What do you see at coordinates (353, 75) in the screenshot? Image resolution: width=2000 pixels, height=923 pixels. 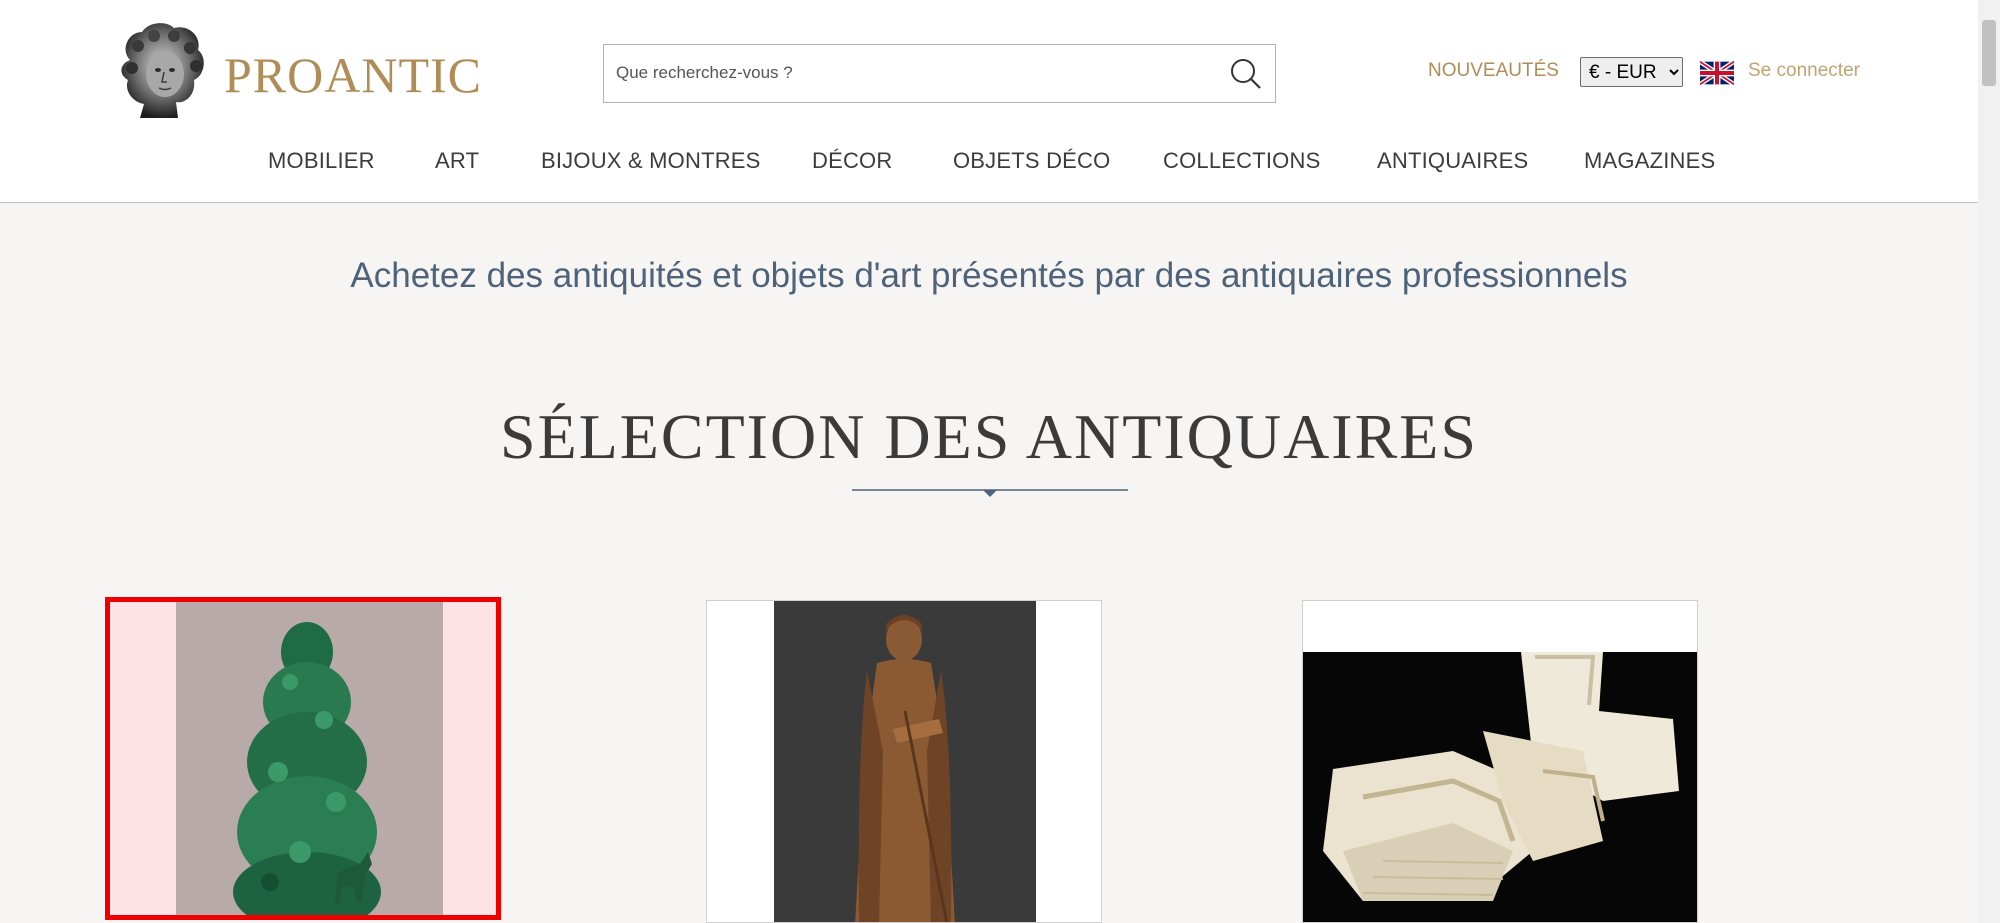 I see `brand-name: PROANTIC` at bounding box center [353, 75].